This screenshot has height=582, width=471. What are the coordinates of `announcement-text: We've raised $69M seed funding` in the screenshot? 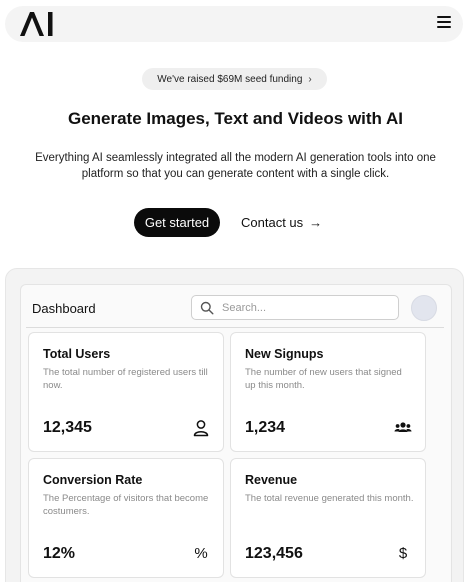 It's located at (230, 79).